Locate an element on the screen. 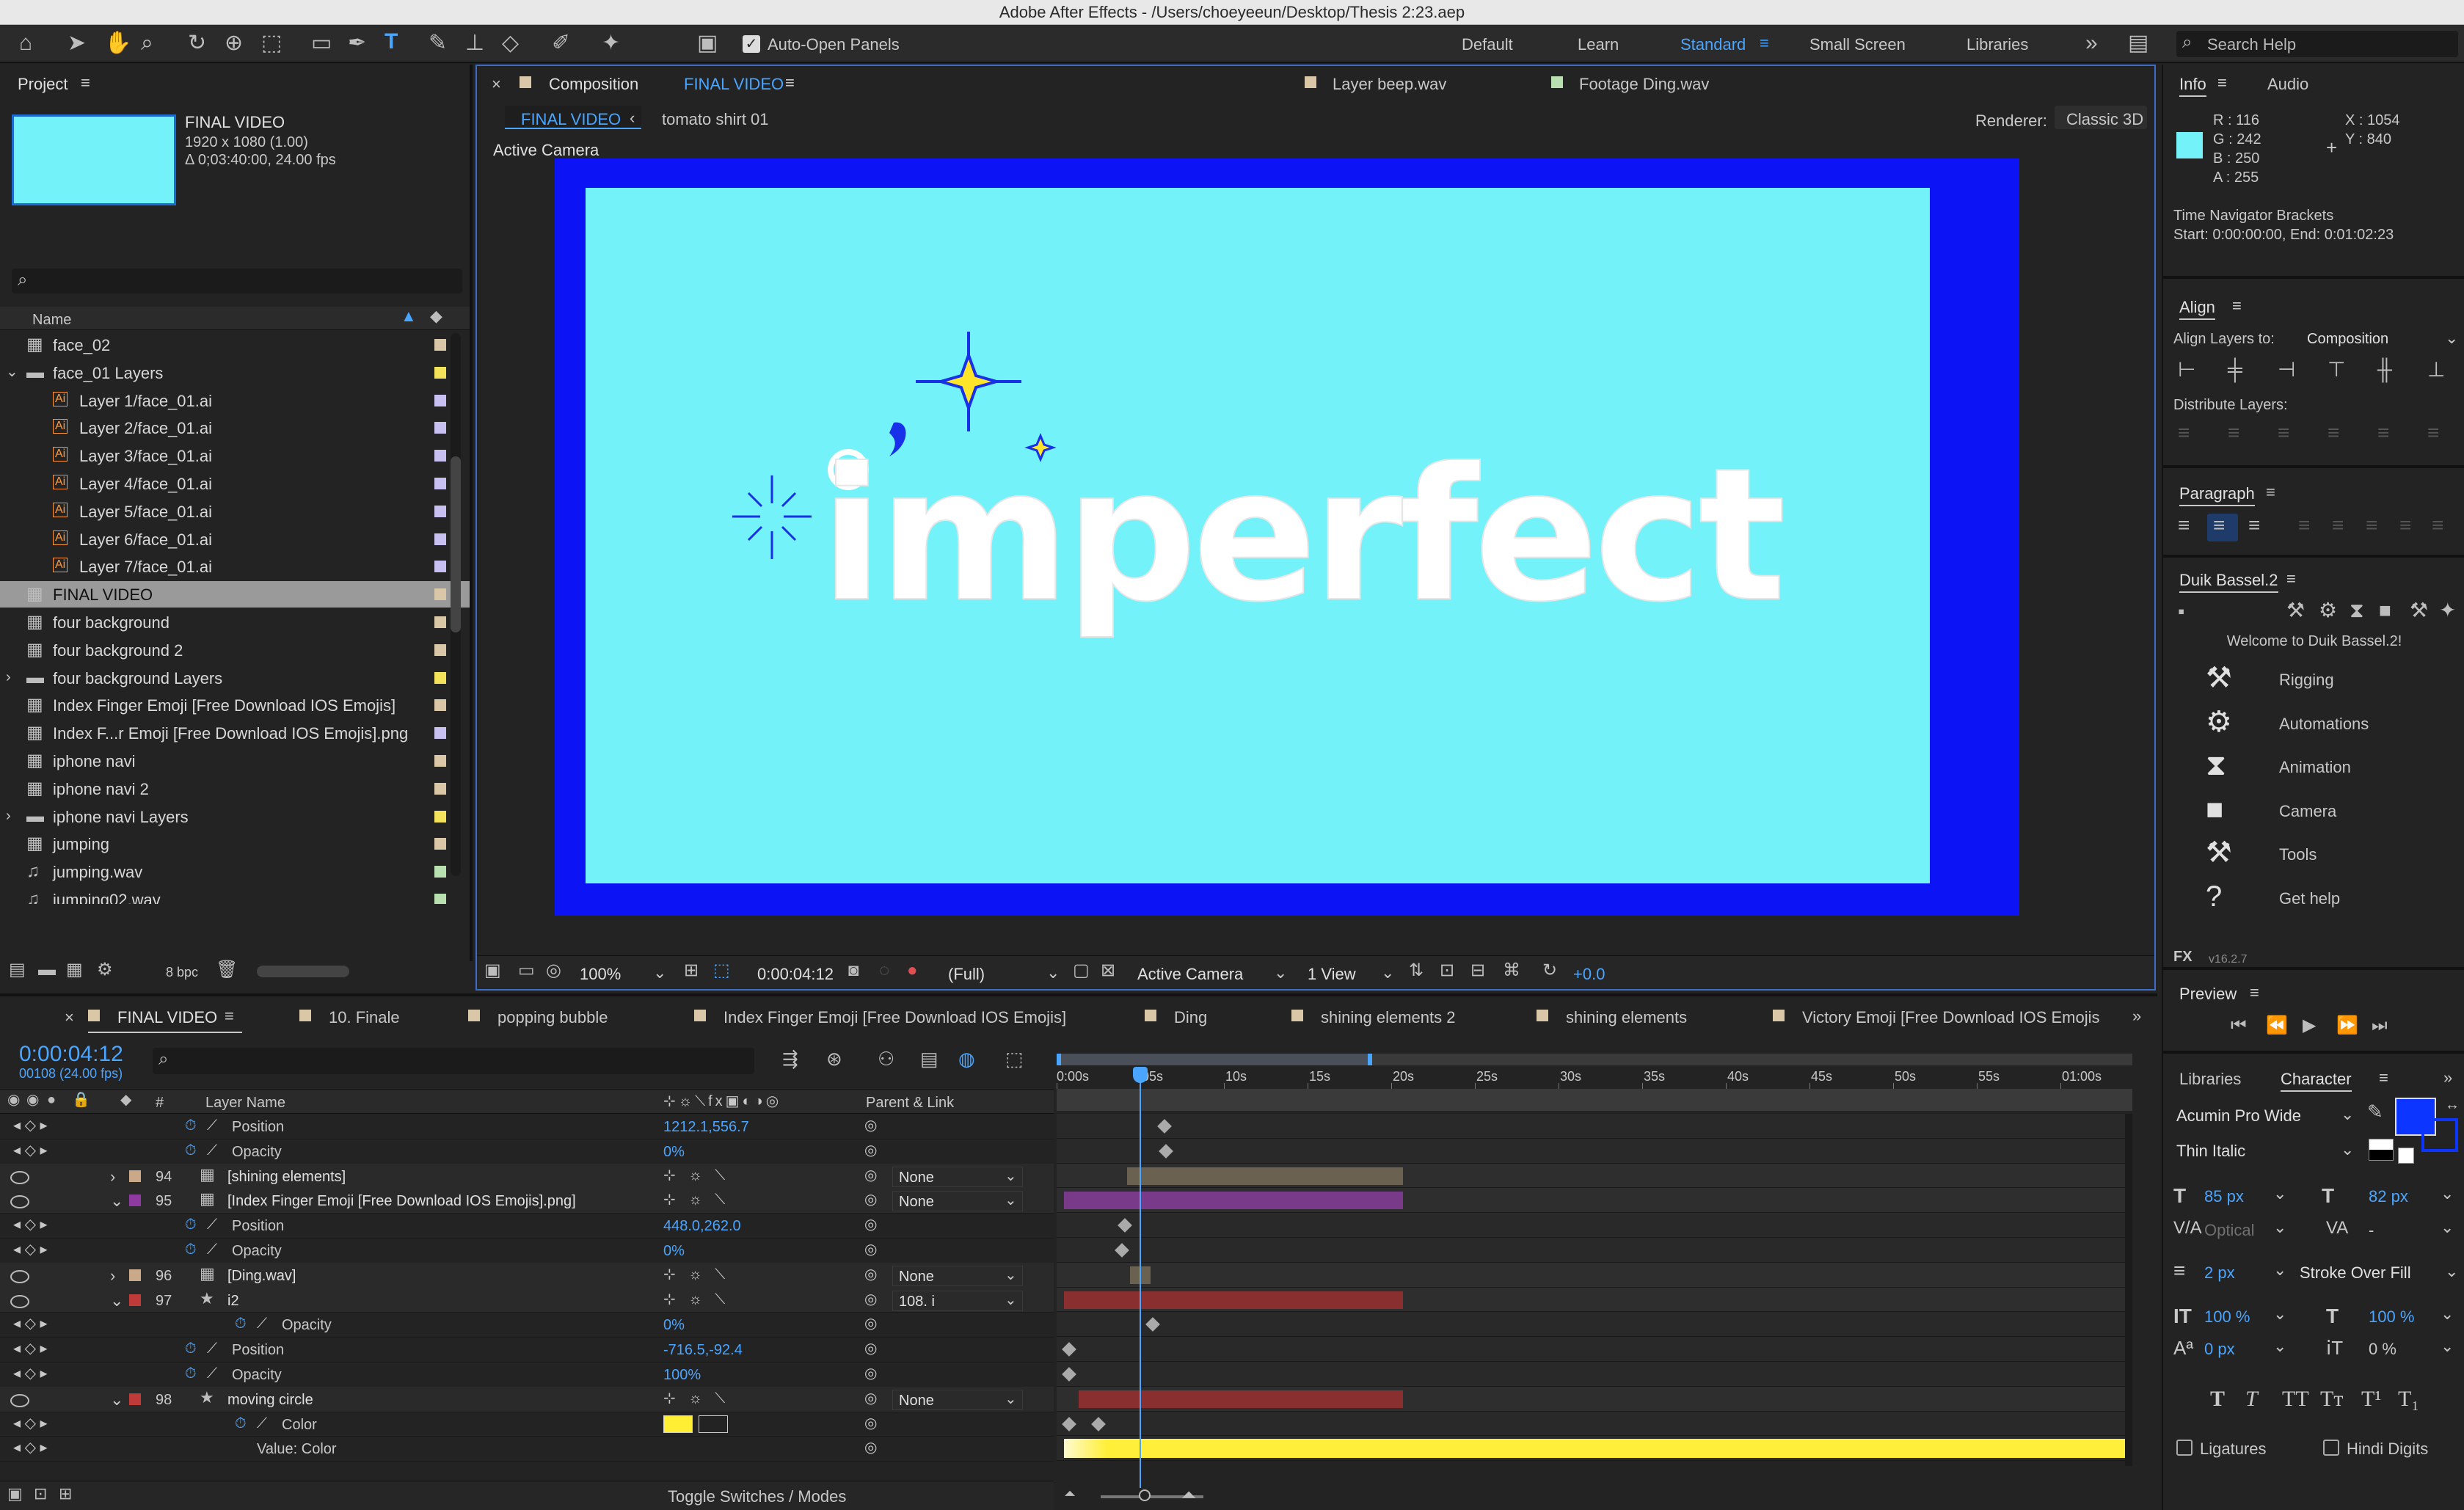 Image resolution: width=2464 pixels, height=1510 pixels. property-value: -716.5,-92.4 is located at coordinates (703, 1350).